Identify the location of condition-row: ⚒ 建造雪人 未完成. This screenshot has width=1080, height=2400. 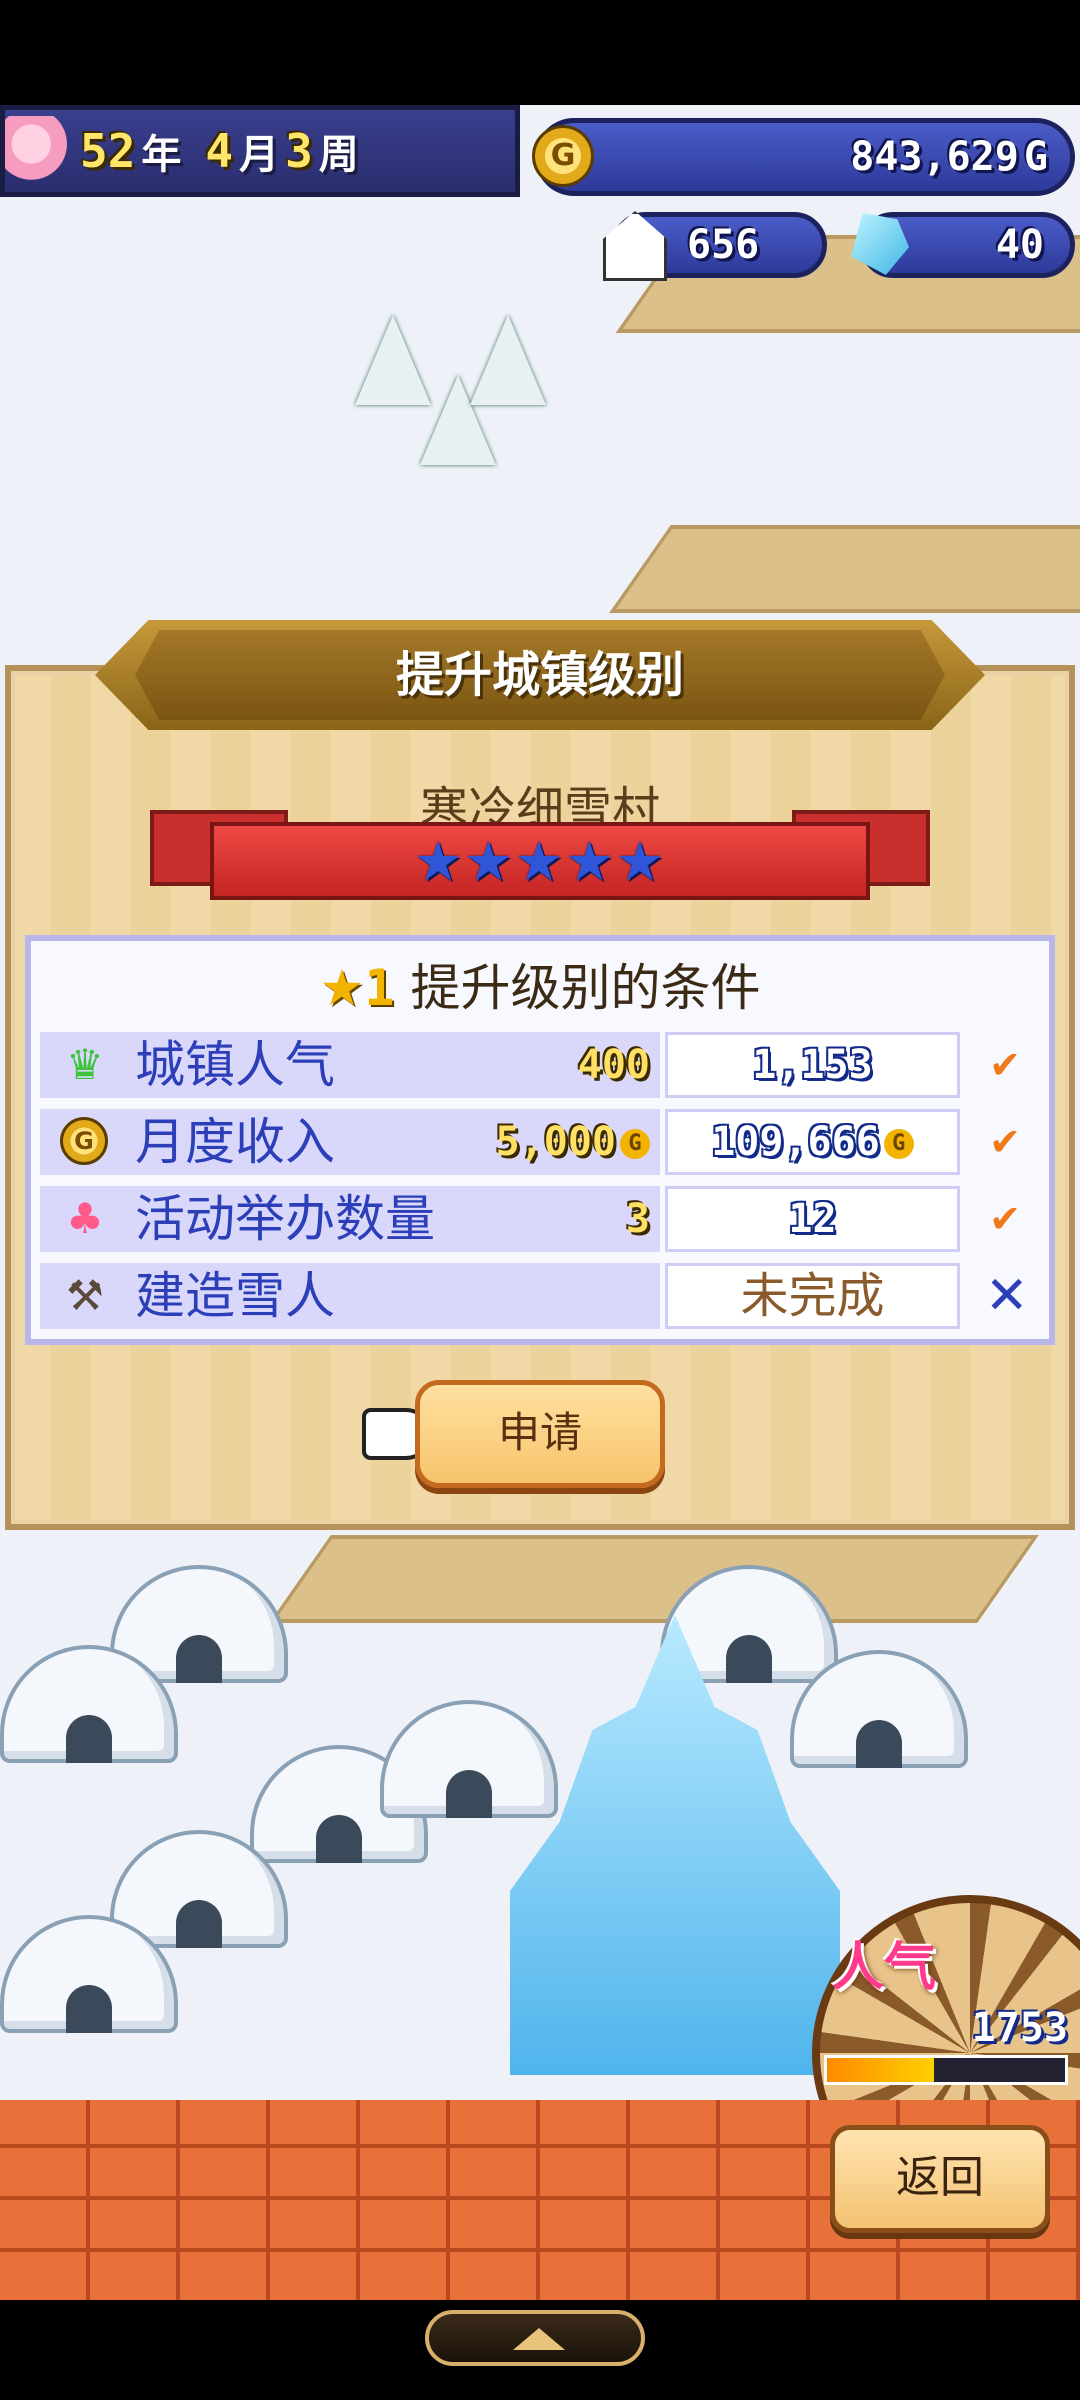
(500, 1296).